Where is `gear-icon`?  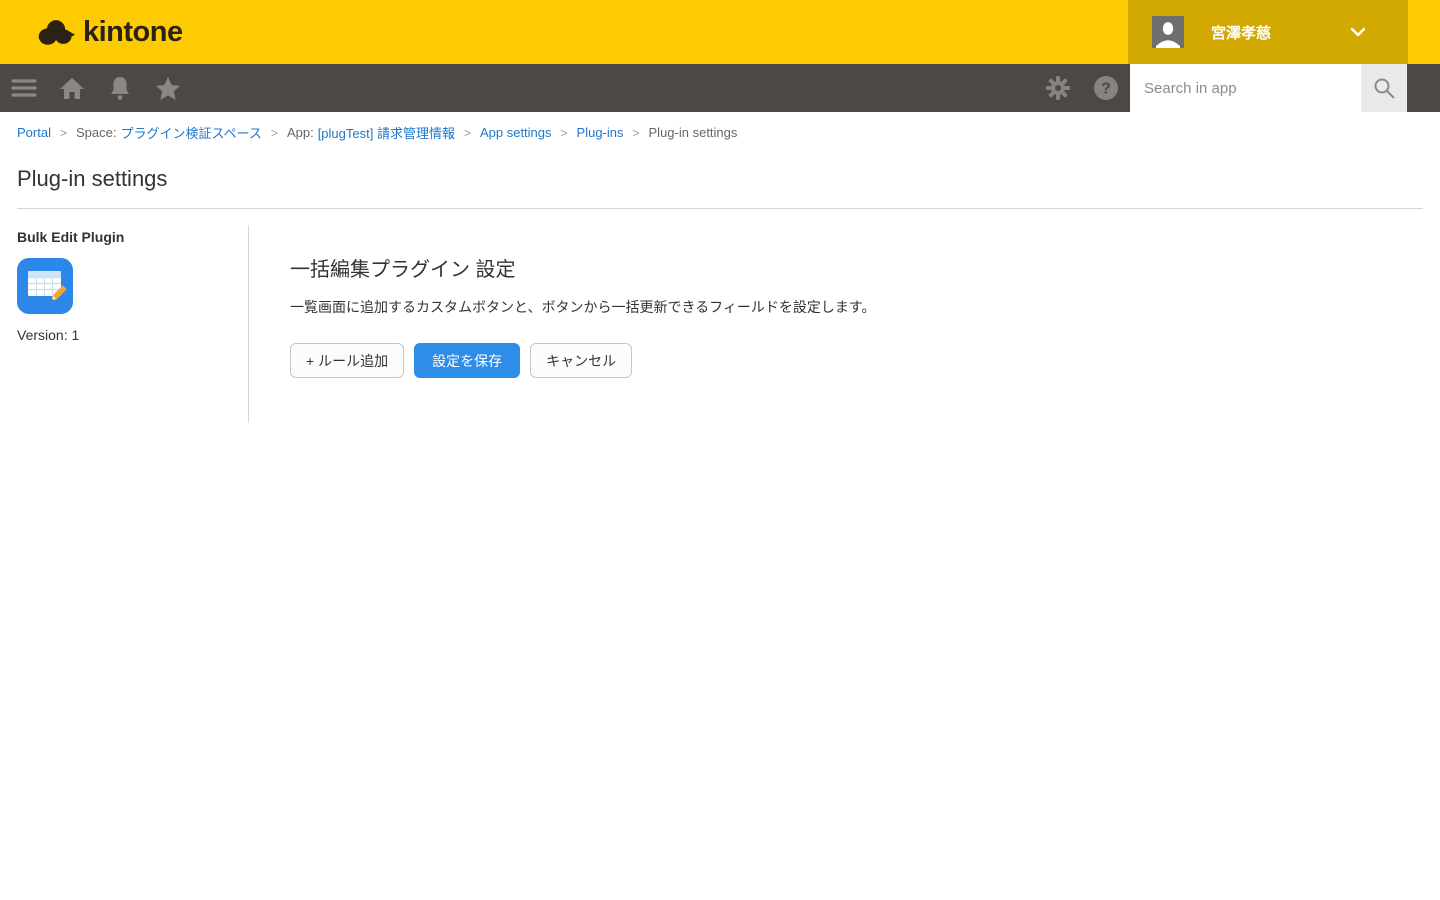 gear-icon is located at coordinates (1058, 88).